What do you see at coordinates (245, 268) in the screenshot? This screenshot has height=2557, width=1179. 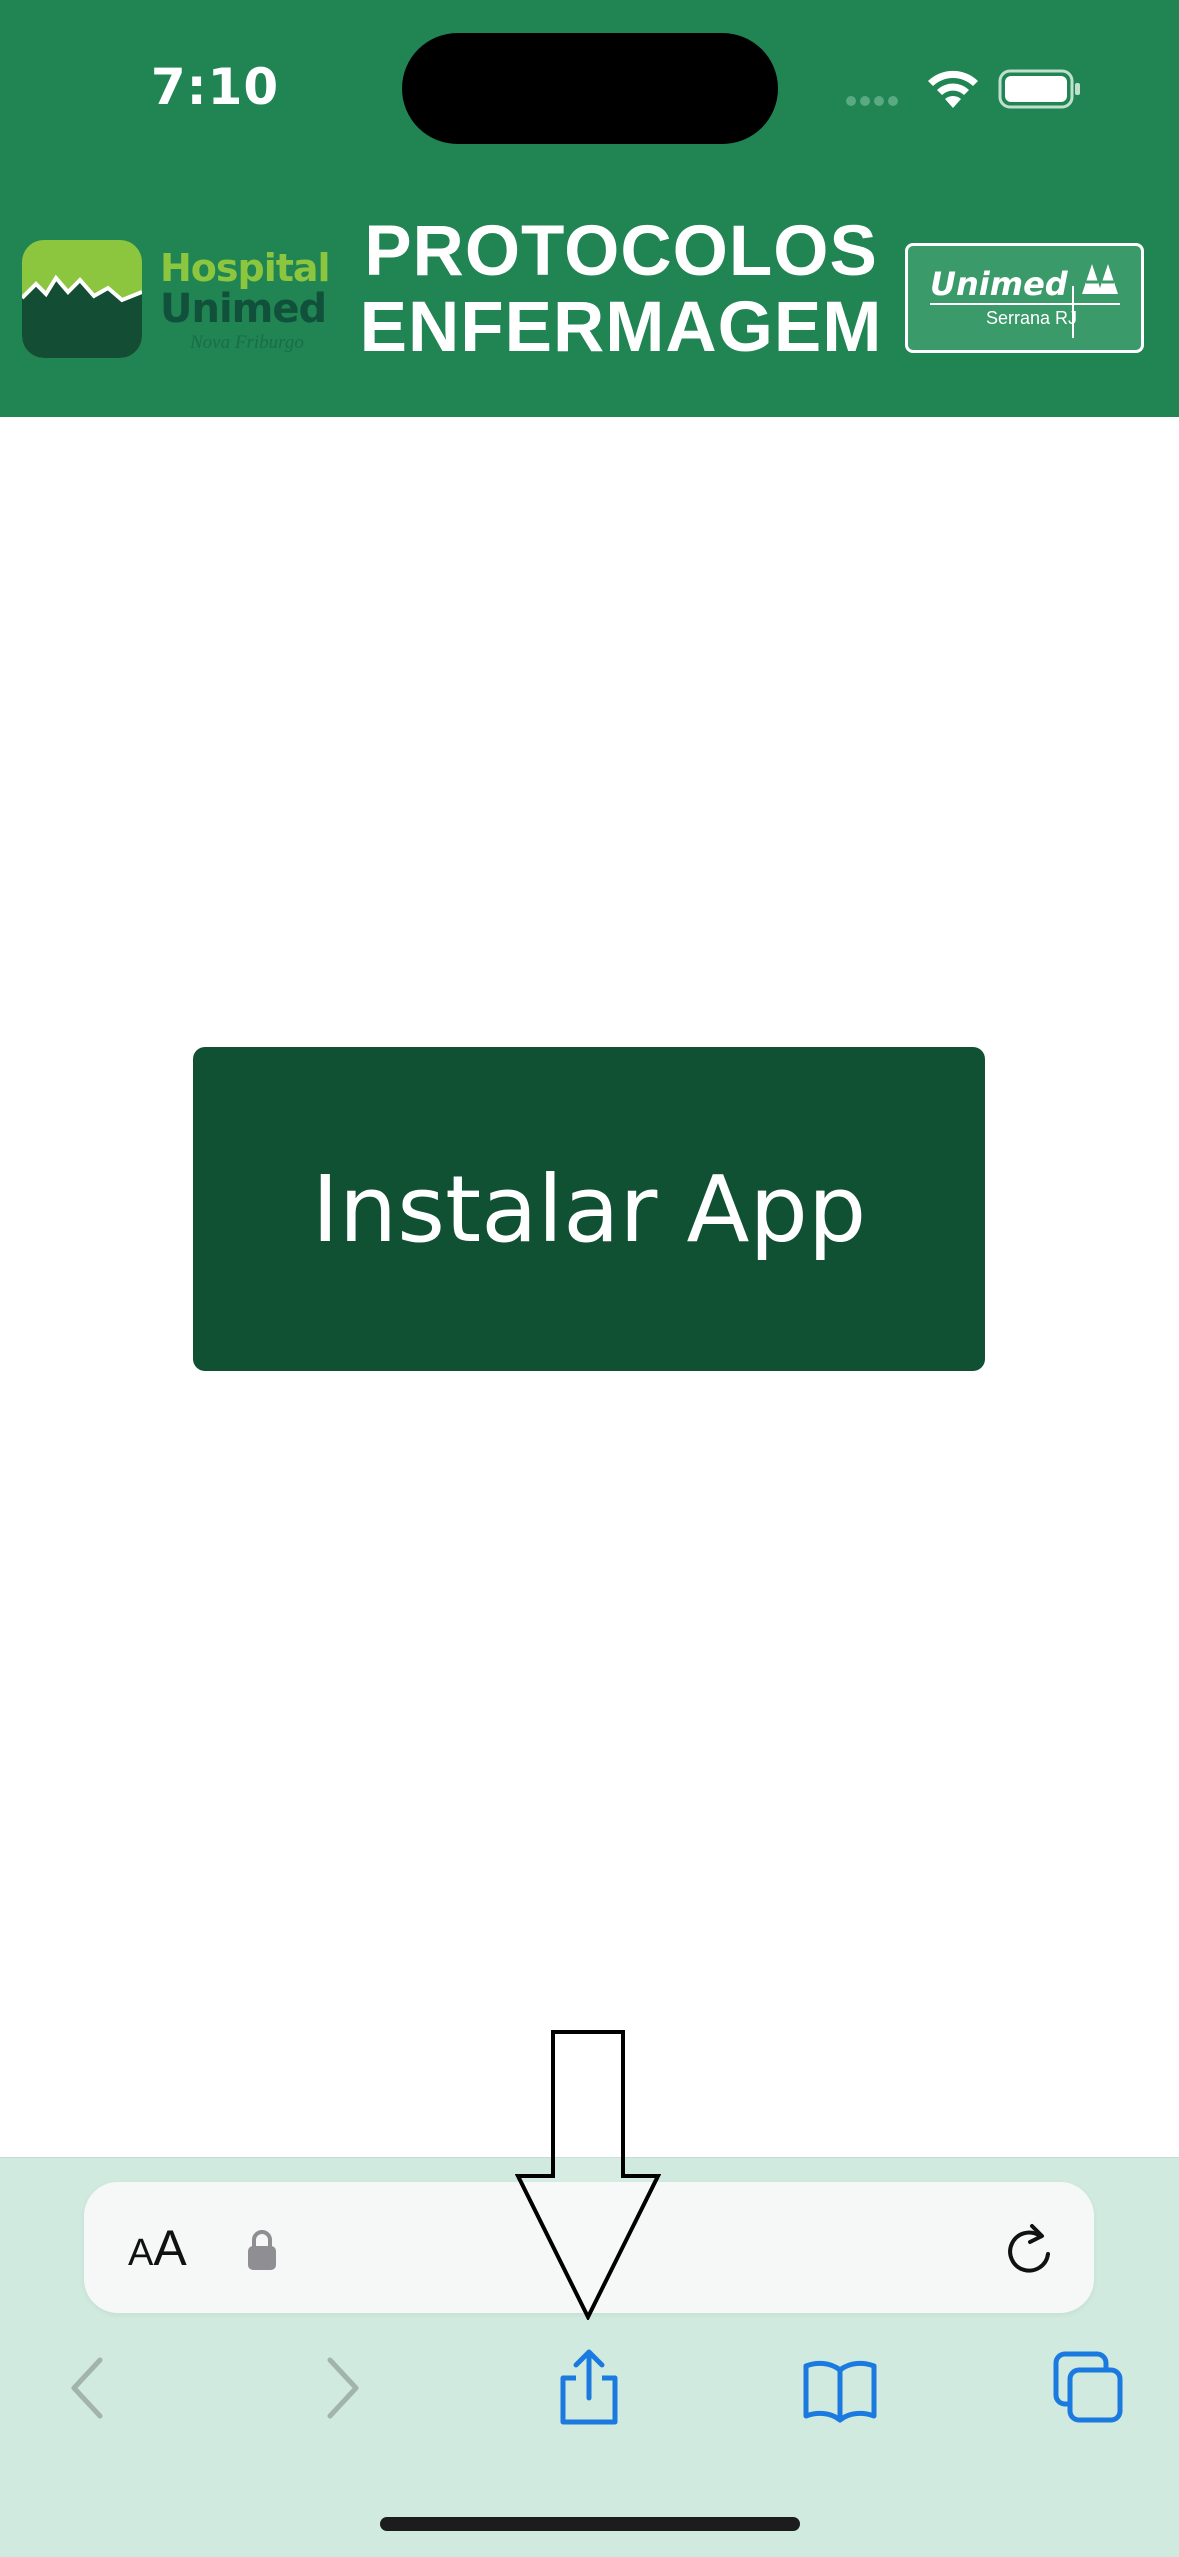 I see `logo-text-hospital: Hospital` at bounding box center [245, 268].